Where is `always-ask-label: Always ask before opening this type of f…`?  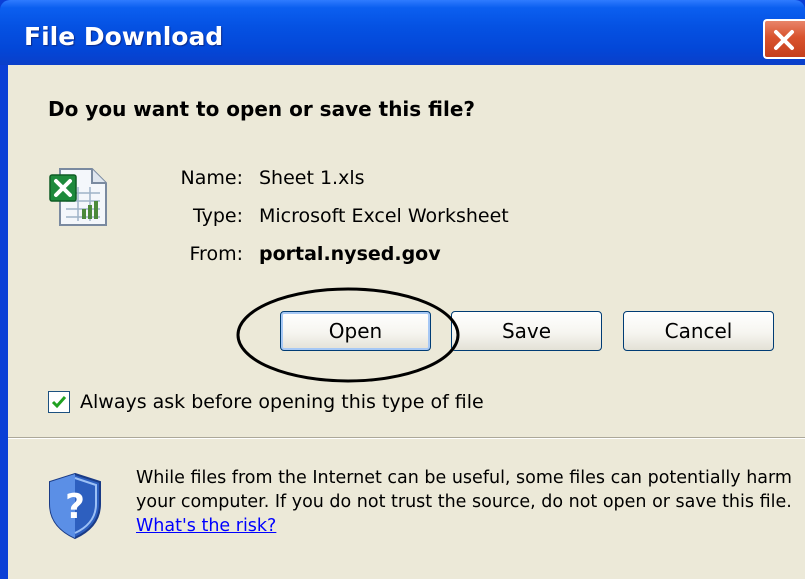 always-ask-label: Always ask before opening this type of f… is located at coordinates (282, 402).